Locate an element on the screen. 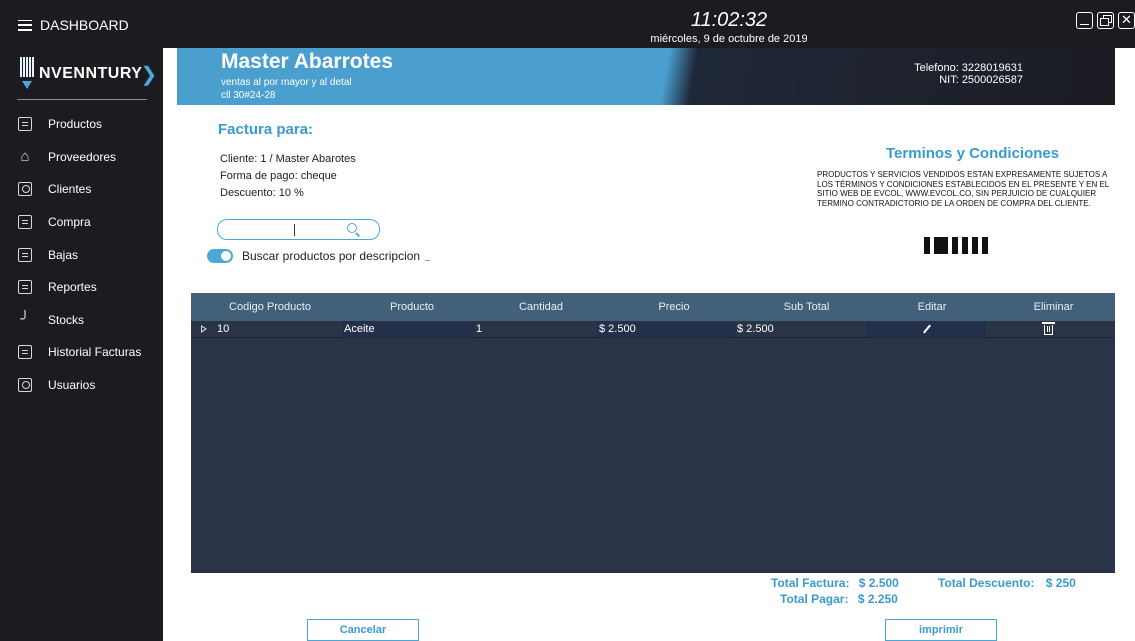 The image size is (1135, 641). sidebar-item-label: Bajas is located at coordinates (63, 254).